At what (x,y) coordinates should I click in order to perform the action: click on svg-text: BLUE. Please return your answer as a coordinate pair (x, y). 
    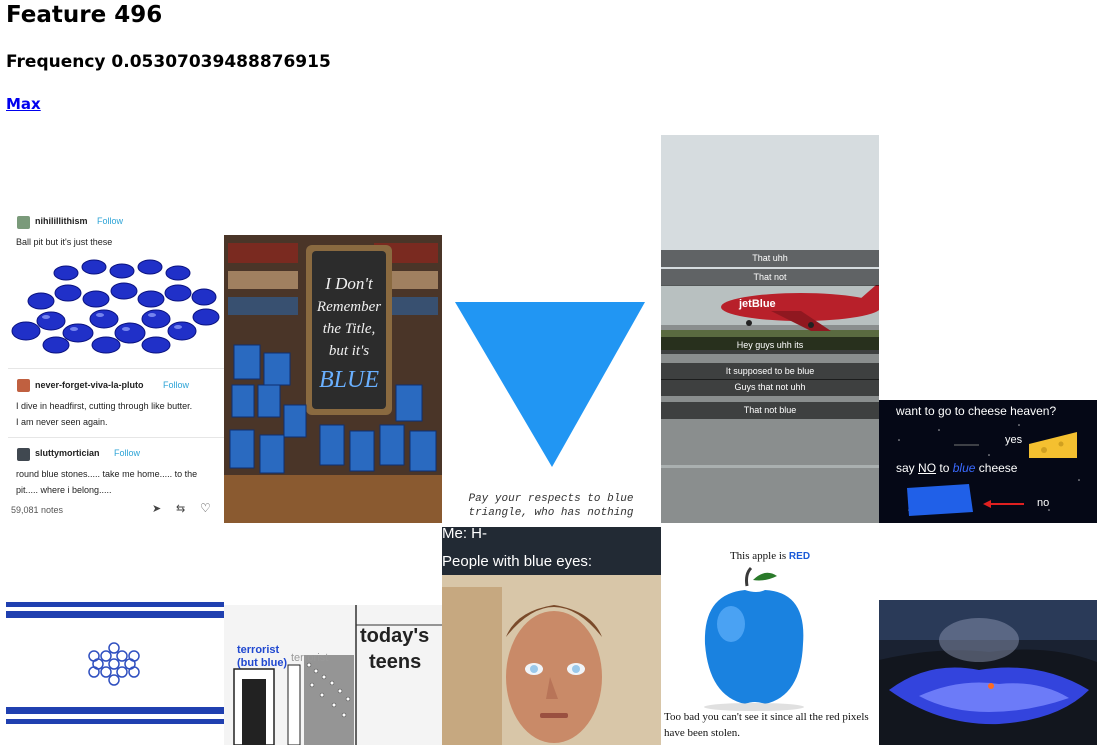
    Looking at the image, I should click on (349, 380).